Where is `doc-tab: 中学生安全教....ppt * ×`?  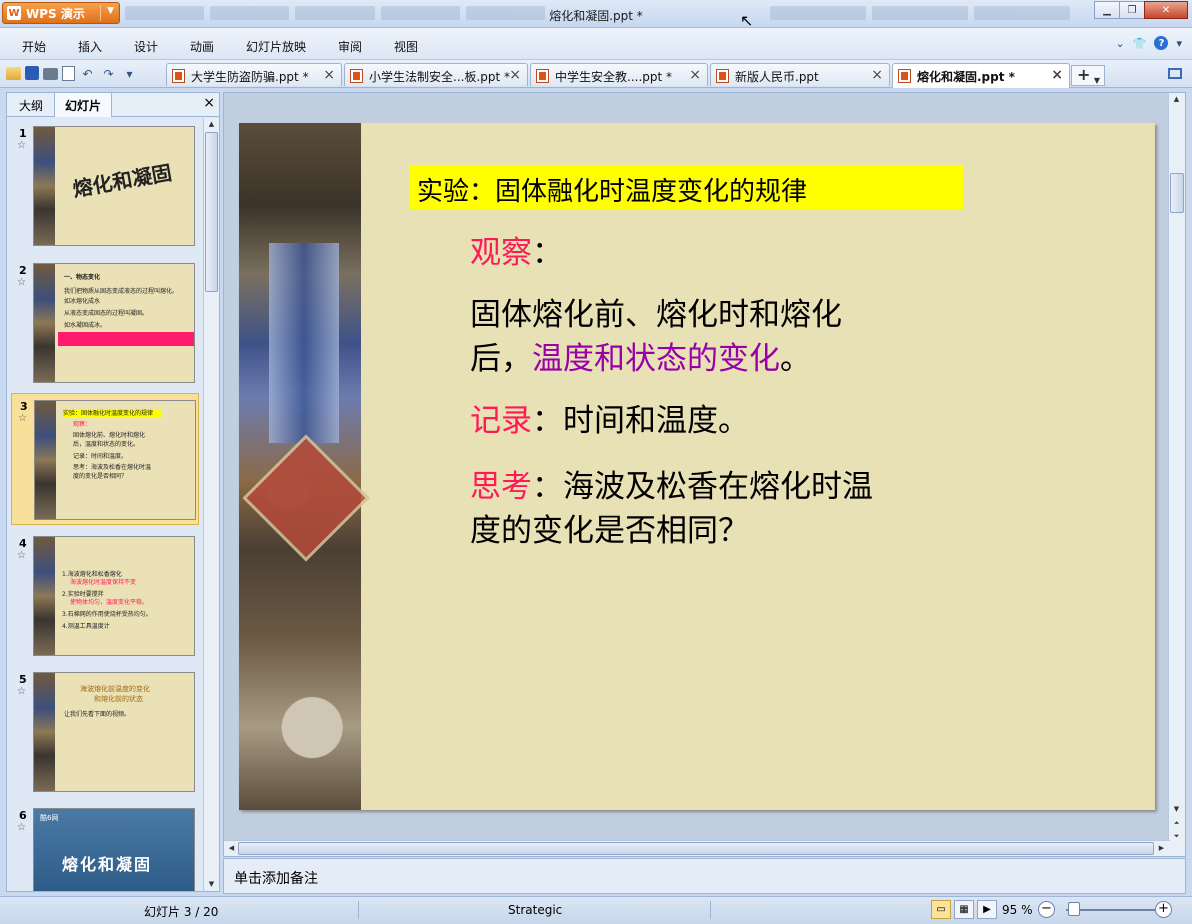
doc-tab: 中学生安全教....ppt * × is located at coordinates (619, 74).